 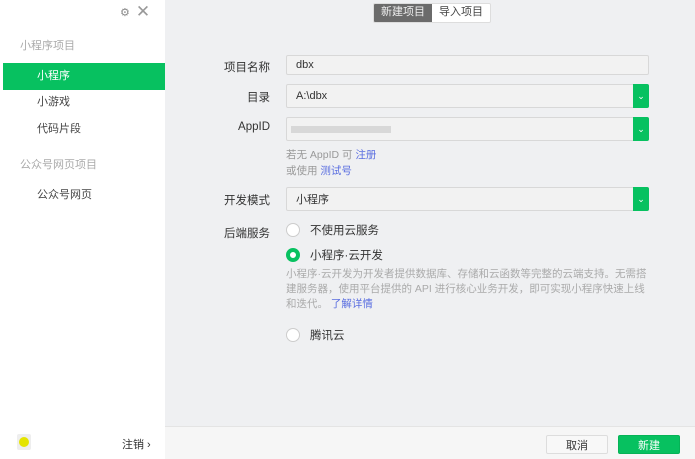 What do you see at coordinates (467, 65) in the screenshot?
I see `project-name-input: dbx` at bounding box center [467, 65].